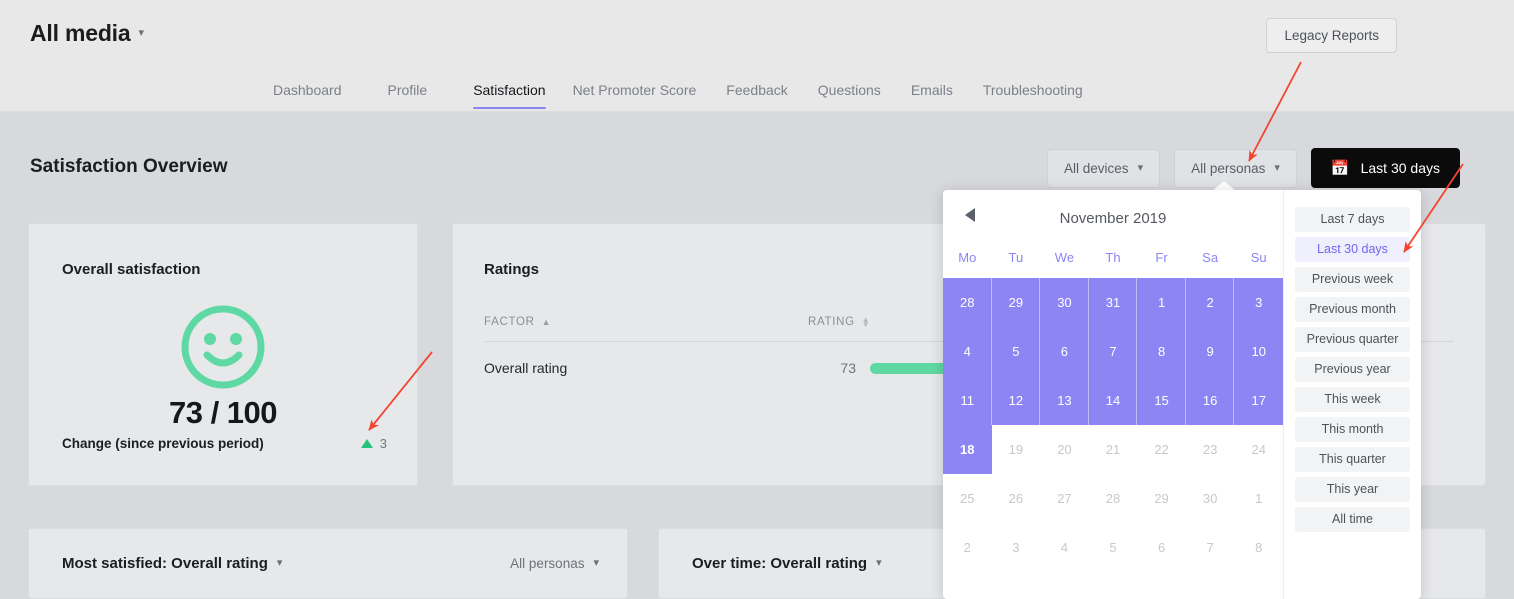  I want to click on calendar-day: 30, so click(1064, 302).